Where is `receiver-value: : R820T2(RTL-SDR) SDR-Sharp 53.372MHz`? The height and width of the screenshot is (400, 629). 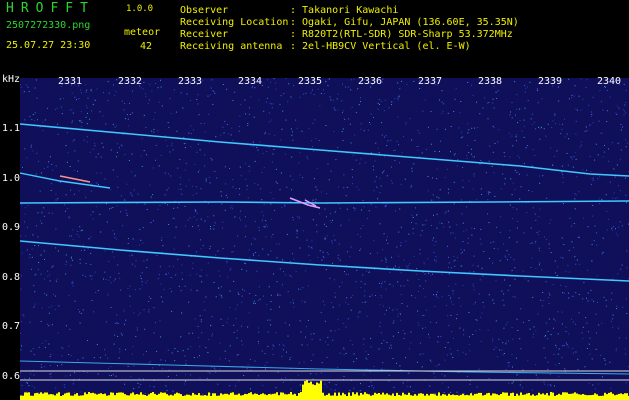 receiver-value: : R820T2(RTL-SDR) SDR-Sharp 53.372MHz is located at coordinates (401, 34).